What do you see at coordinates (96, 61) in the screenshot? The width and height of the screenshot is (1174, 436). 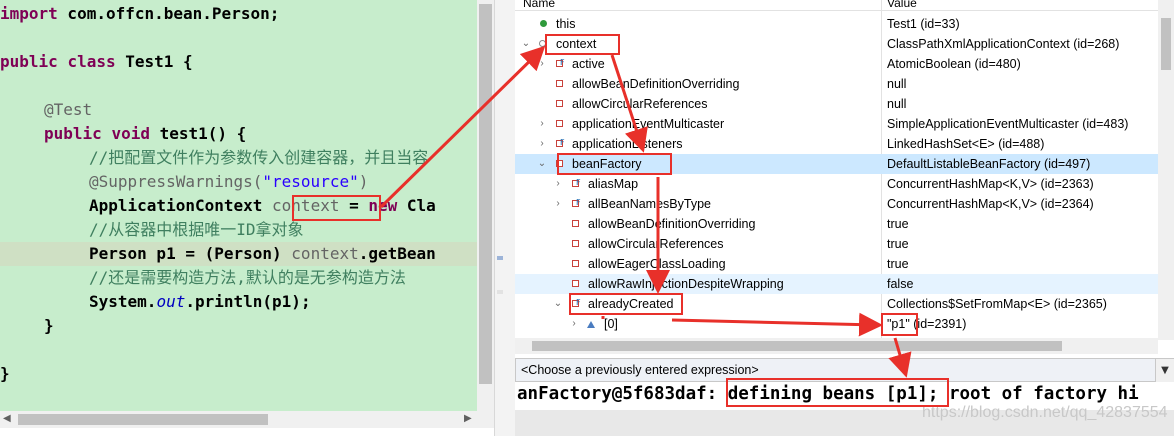 I see `code-line-class-decl: public class Test1 {` at bounding box center [96, 61].